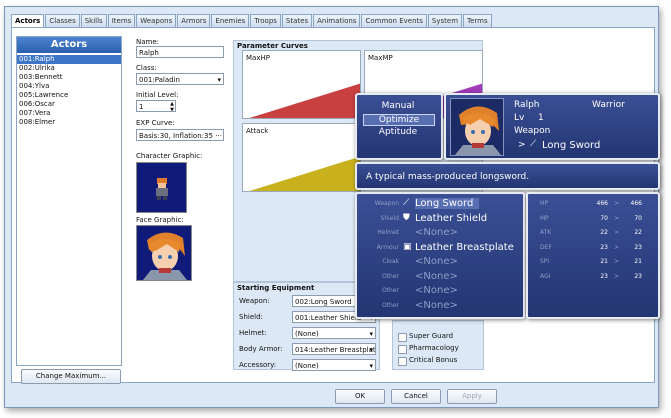 This screenshot has width=671, height=418. Describe the element at coordinates (28, 21) in the screenshot. I see `tab-actors: Actors` at that location.